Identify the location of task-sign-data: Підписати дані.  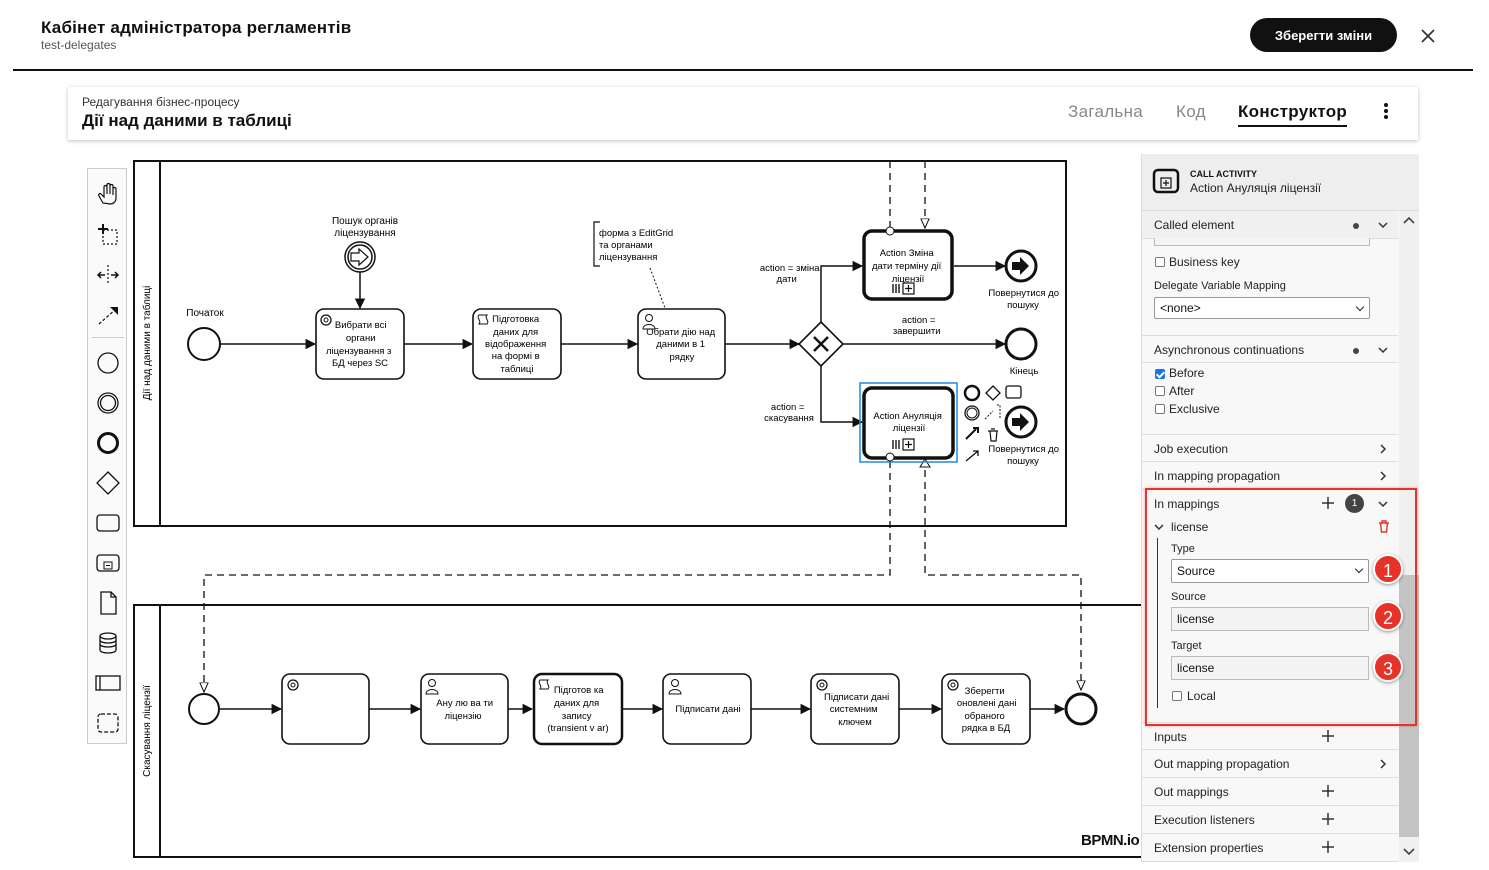
(707, 709).